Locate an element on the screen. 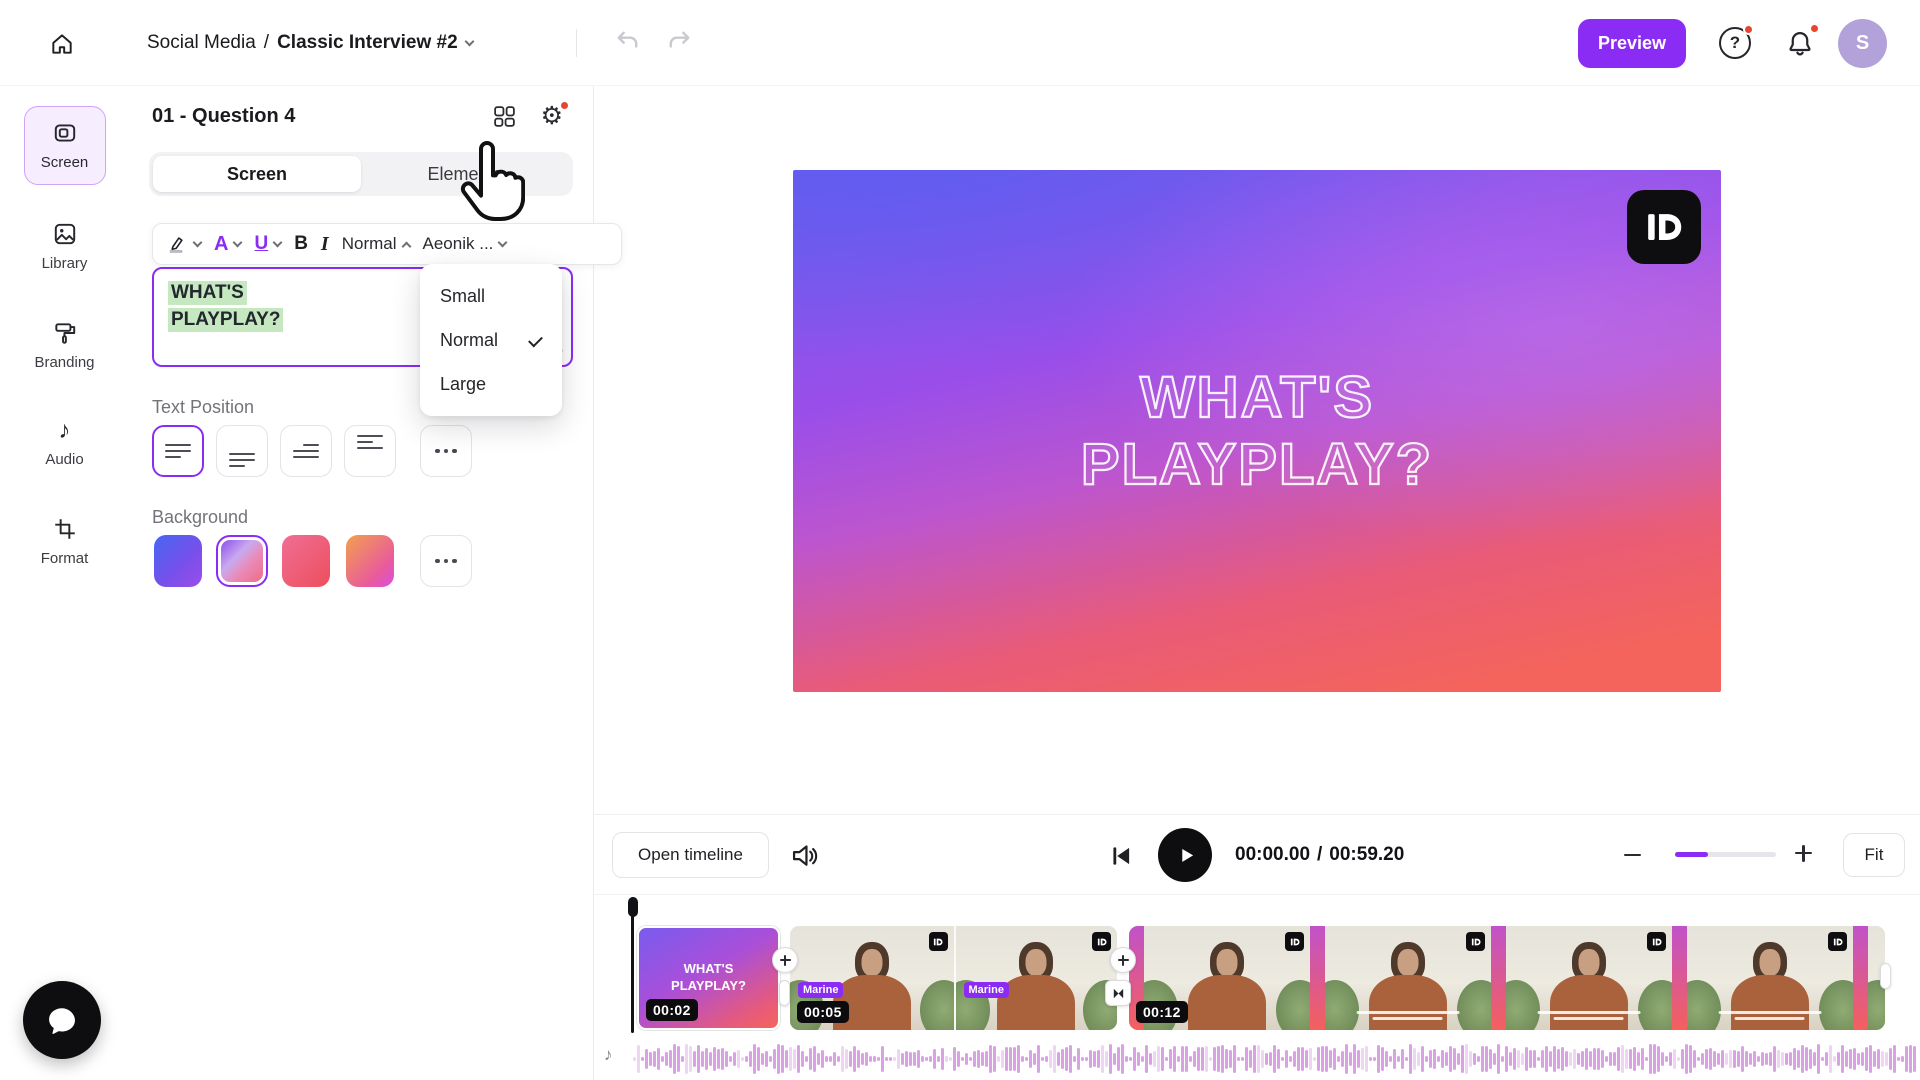 The image size is (1920, 1080). timeline-clip-interview-1: Marine Marine 00:05 is located at coordinates (953, 978).